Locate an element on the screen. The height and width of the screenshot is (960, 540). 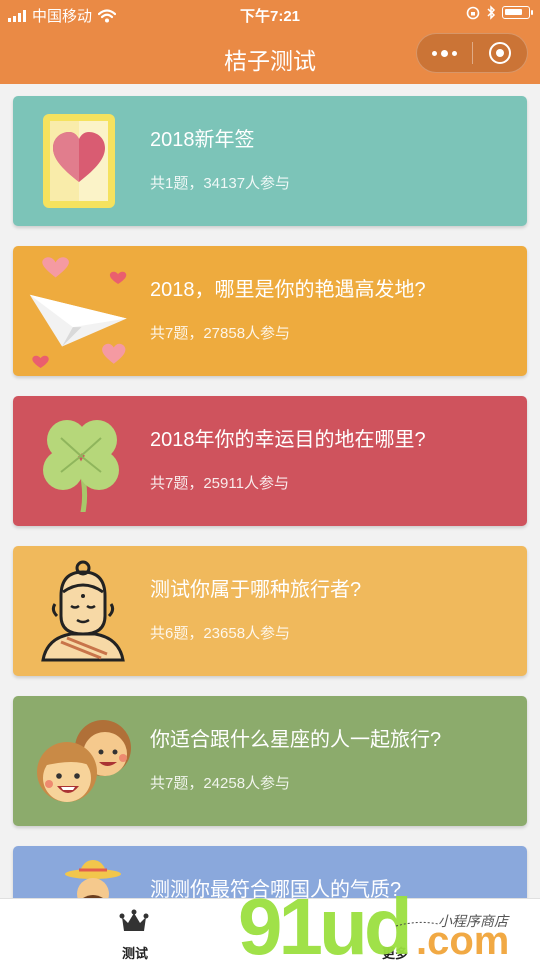
quiz-card: 你适合跟什么星座的人一起旅行? 共7题，24258人参与 is located at coordinates (270, 761).